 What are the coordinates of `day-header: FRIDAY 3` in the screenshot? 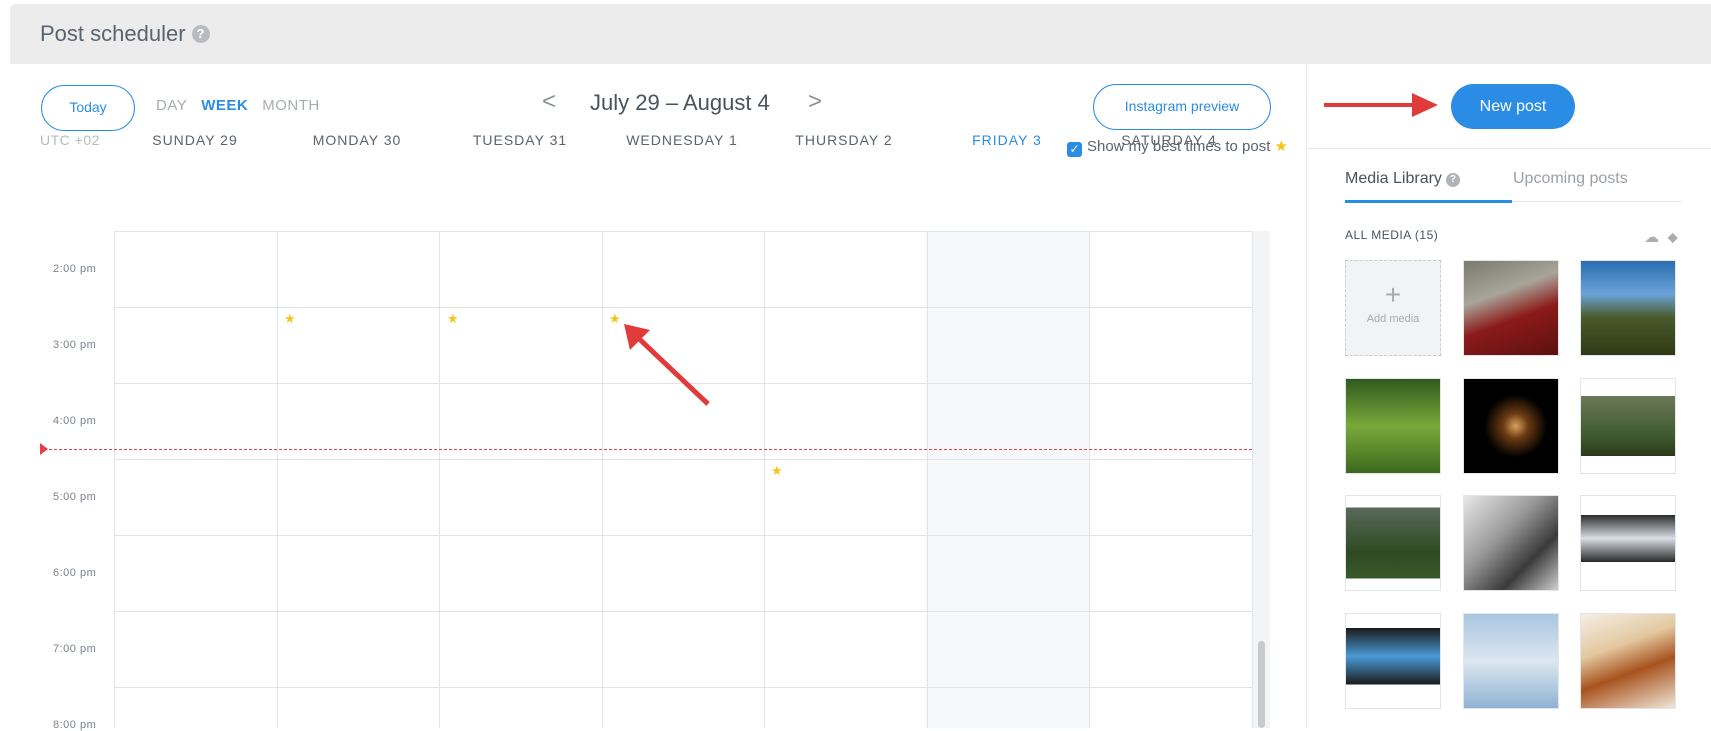 It's located at (1007, 140).